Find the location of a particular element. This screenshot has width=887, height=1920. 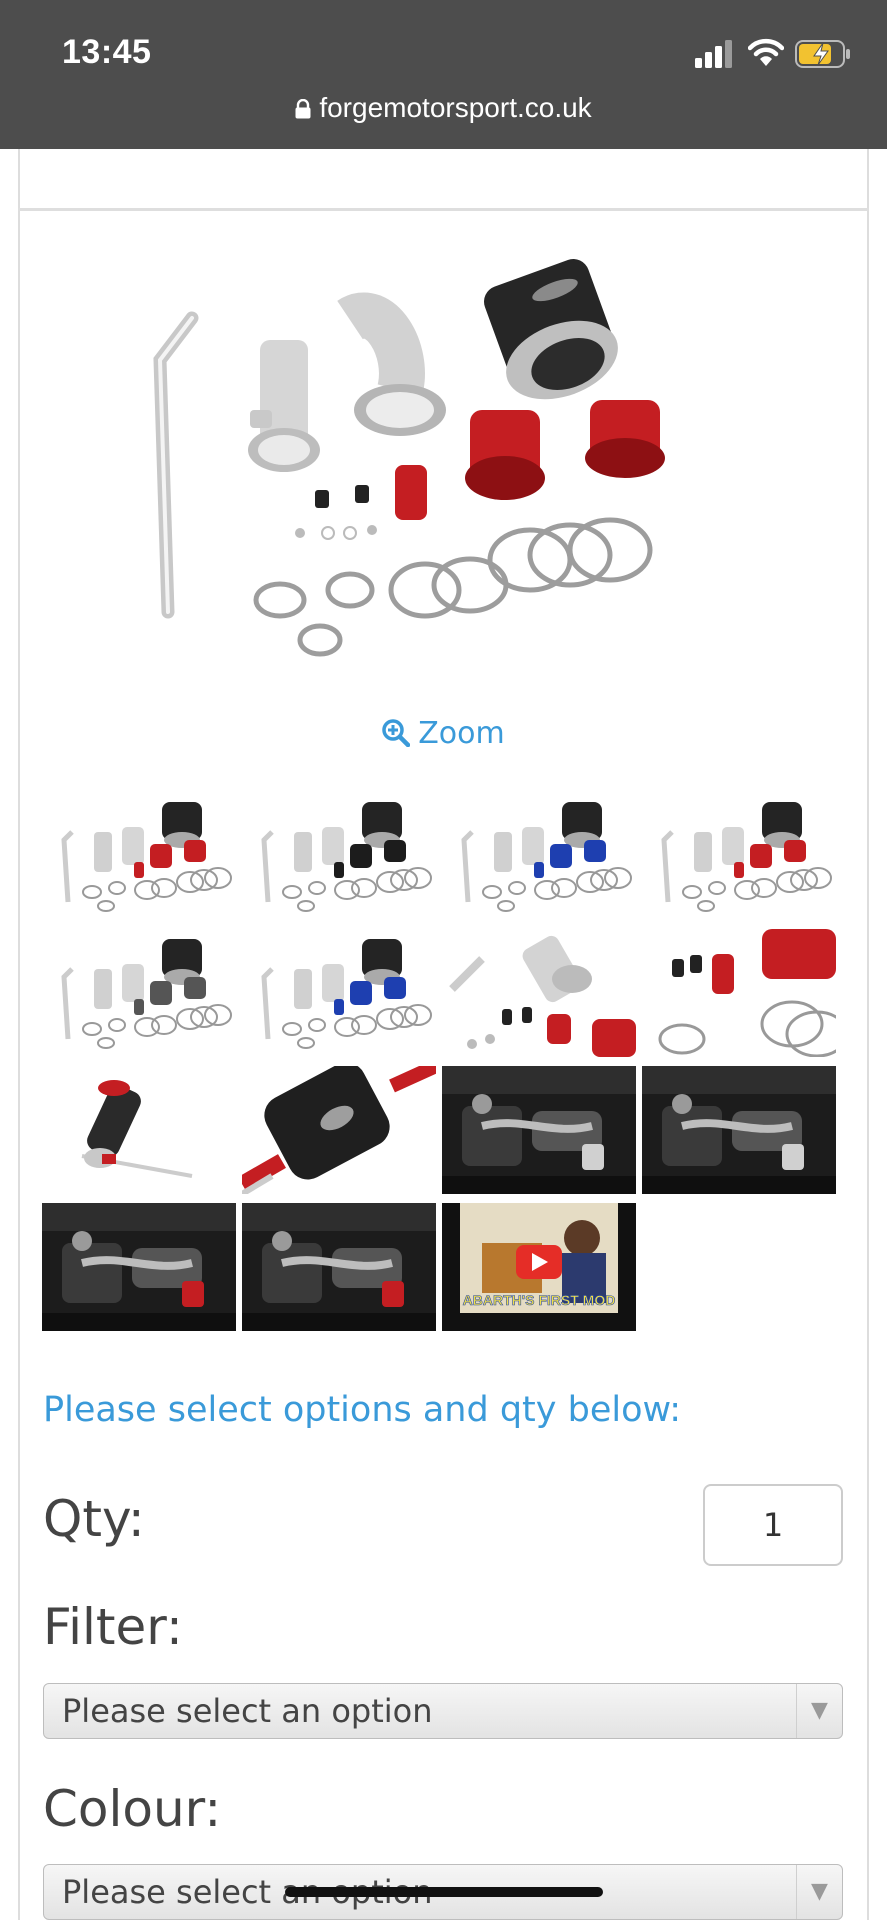

svg-text: ABARTH'S FIRST MOD is located at coordinates (539, 1300).